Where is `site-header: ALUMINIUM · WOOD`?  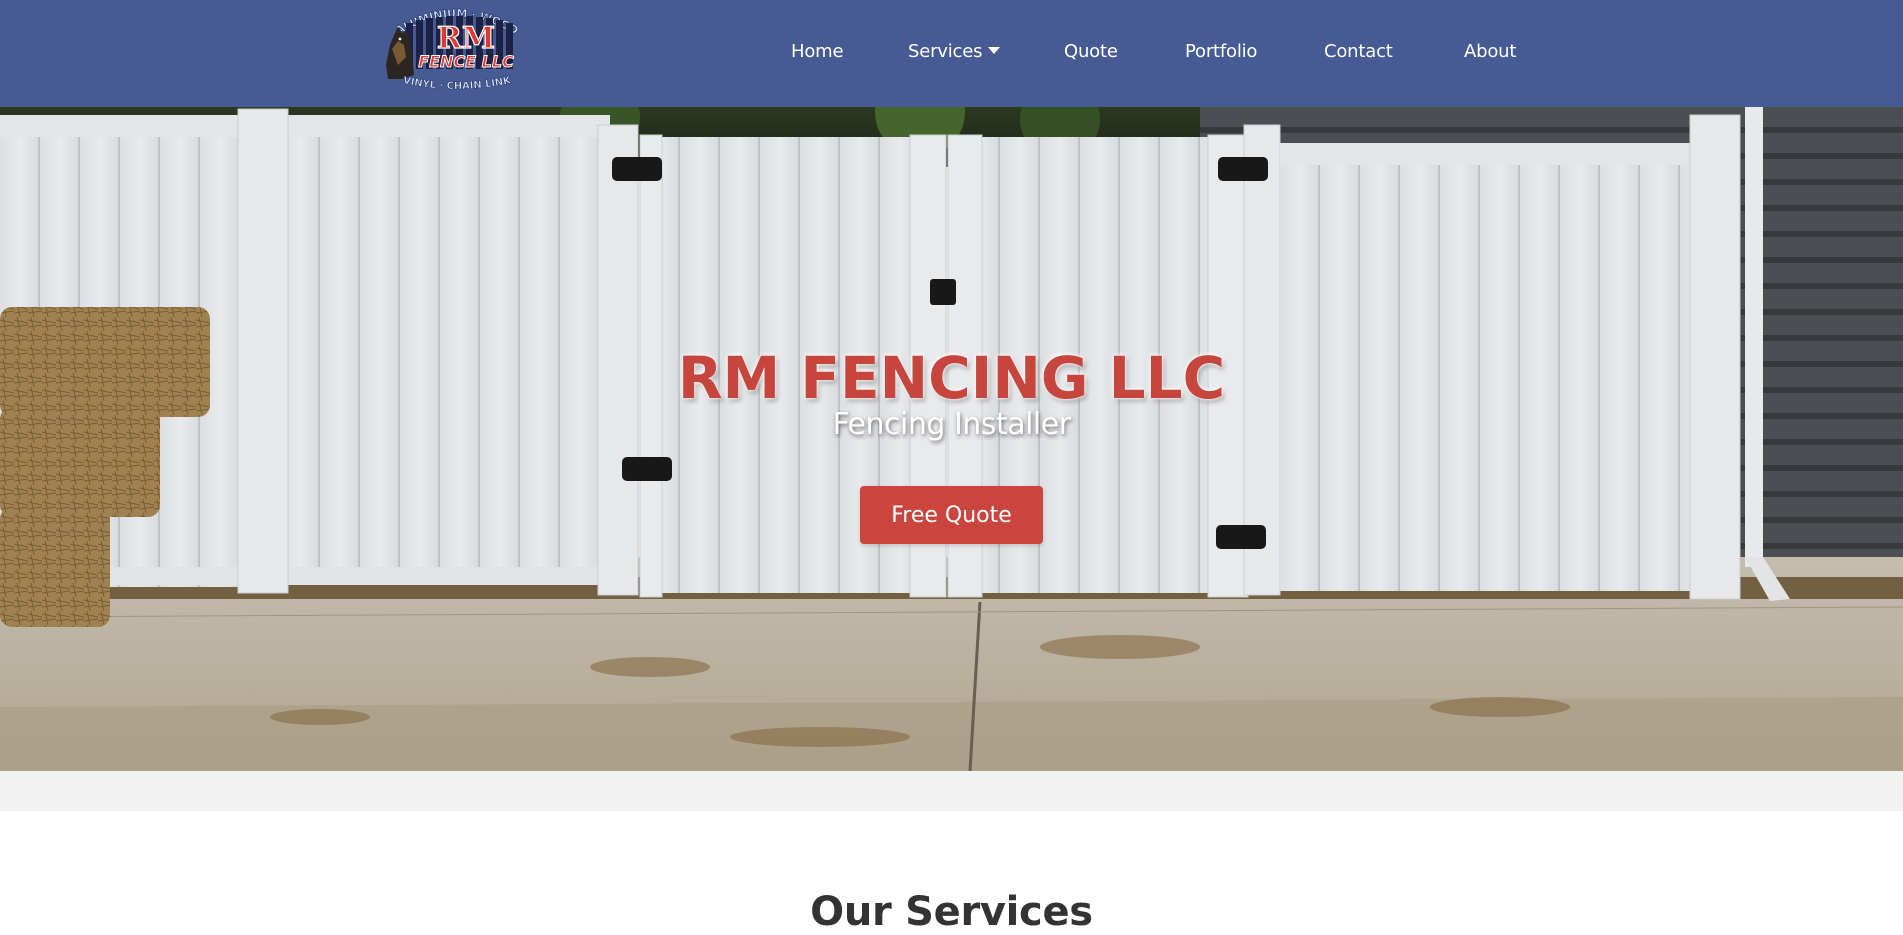
site-header: ALUMINIUM · WOOD is located at coordinates (951, 53).